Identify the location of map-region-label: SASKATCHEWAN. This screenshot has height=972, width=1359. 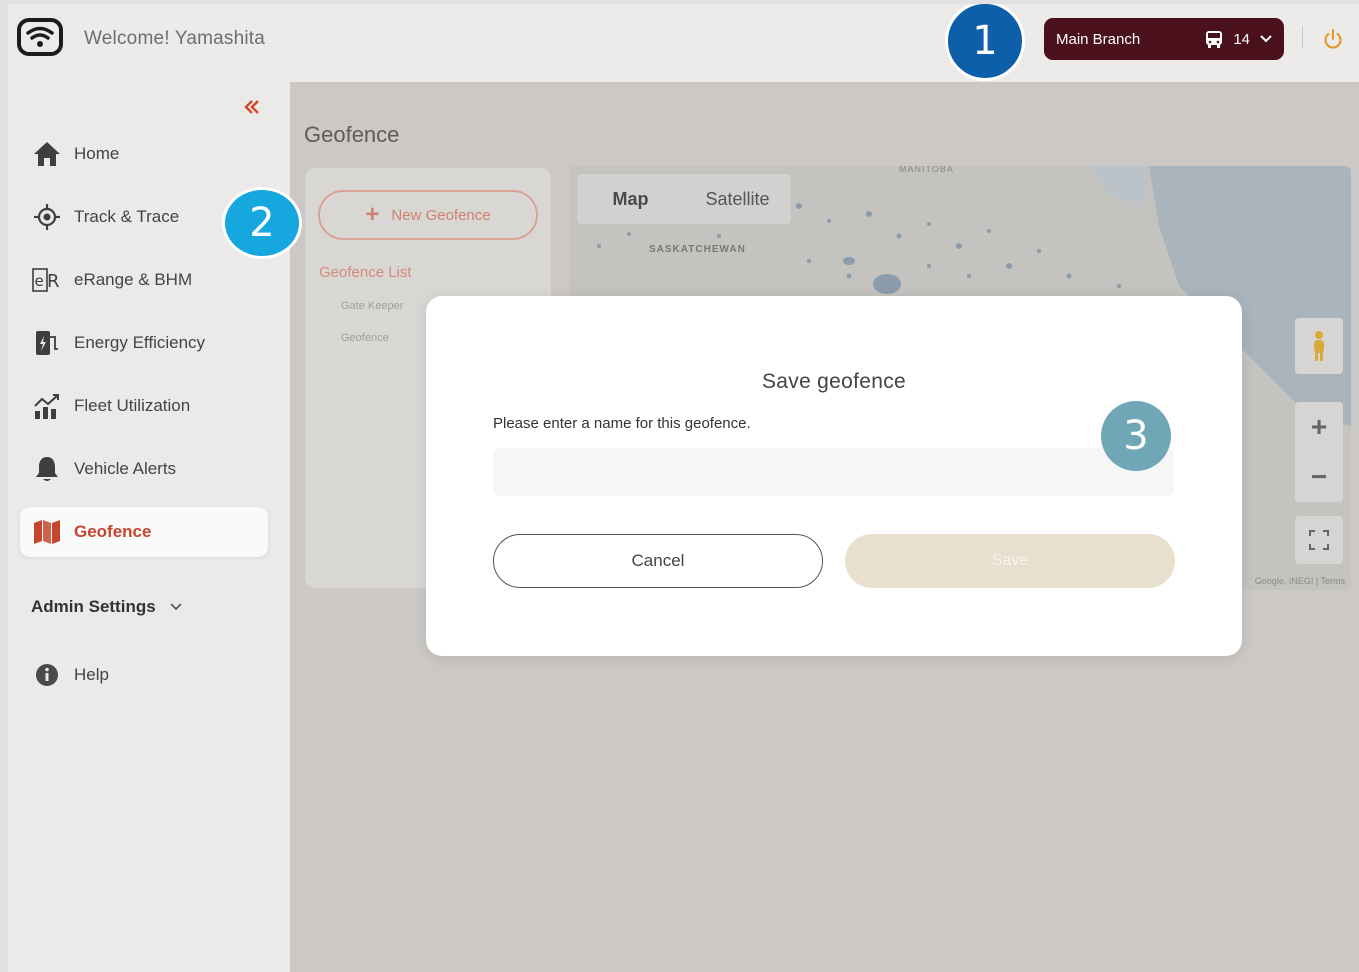
(697, 249).